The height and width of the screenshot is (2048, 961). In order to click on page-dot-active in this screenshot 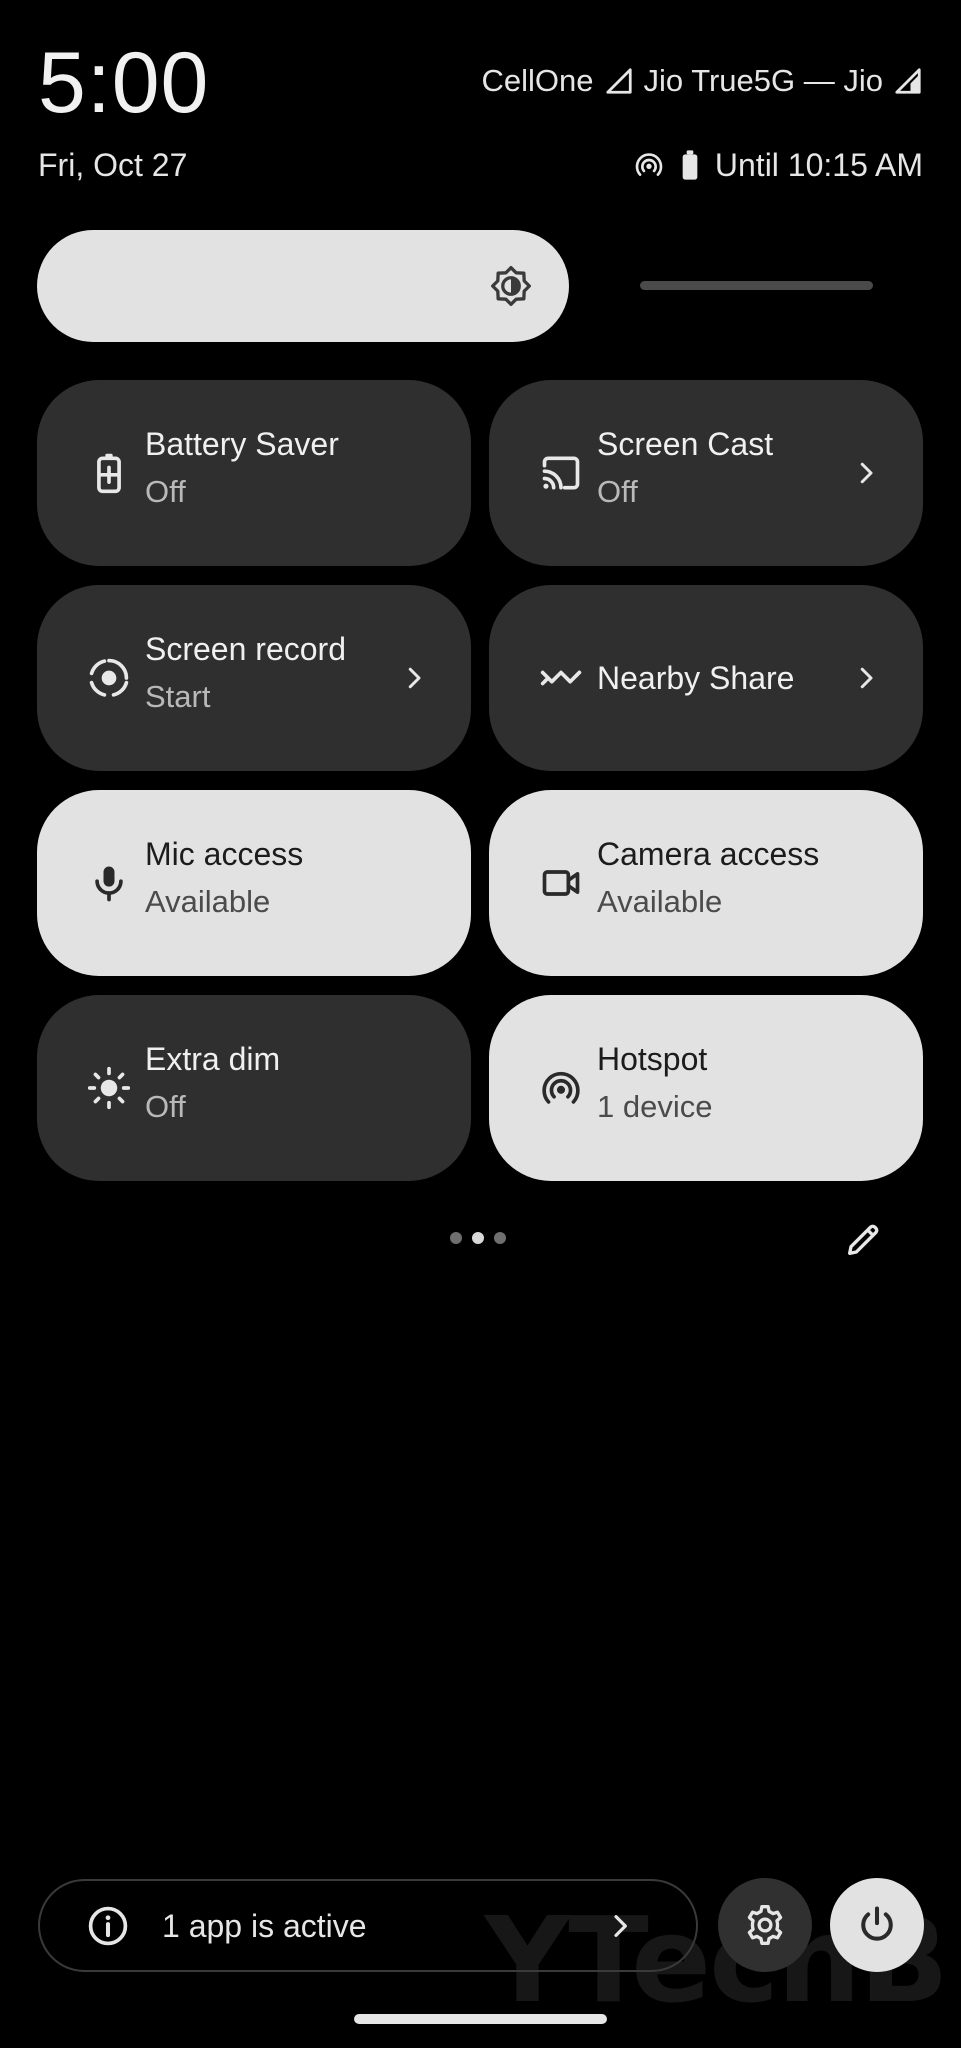, I will do `click(478, 1238)`.